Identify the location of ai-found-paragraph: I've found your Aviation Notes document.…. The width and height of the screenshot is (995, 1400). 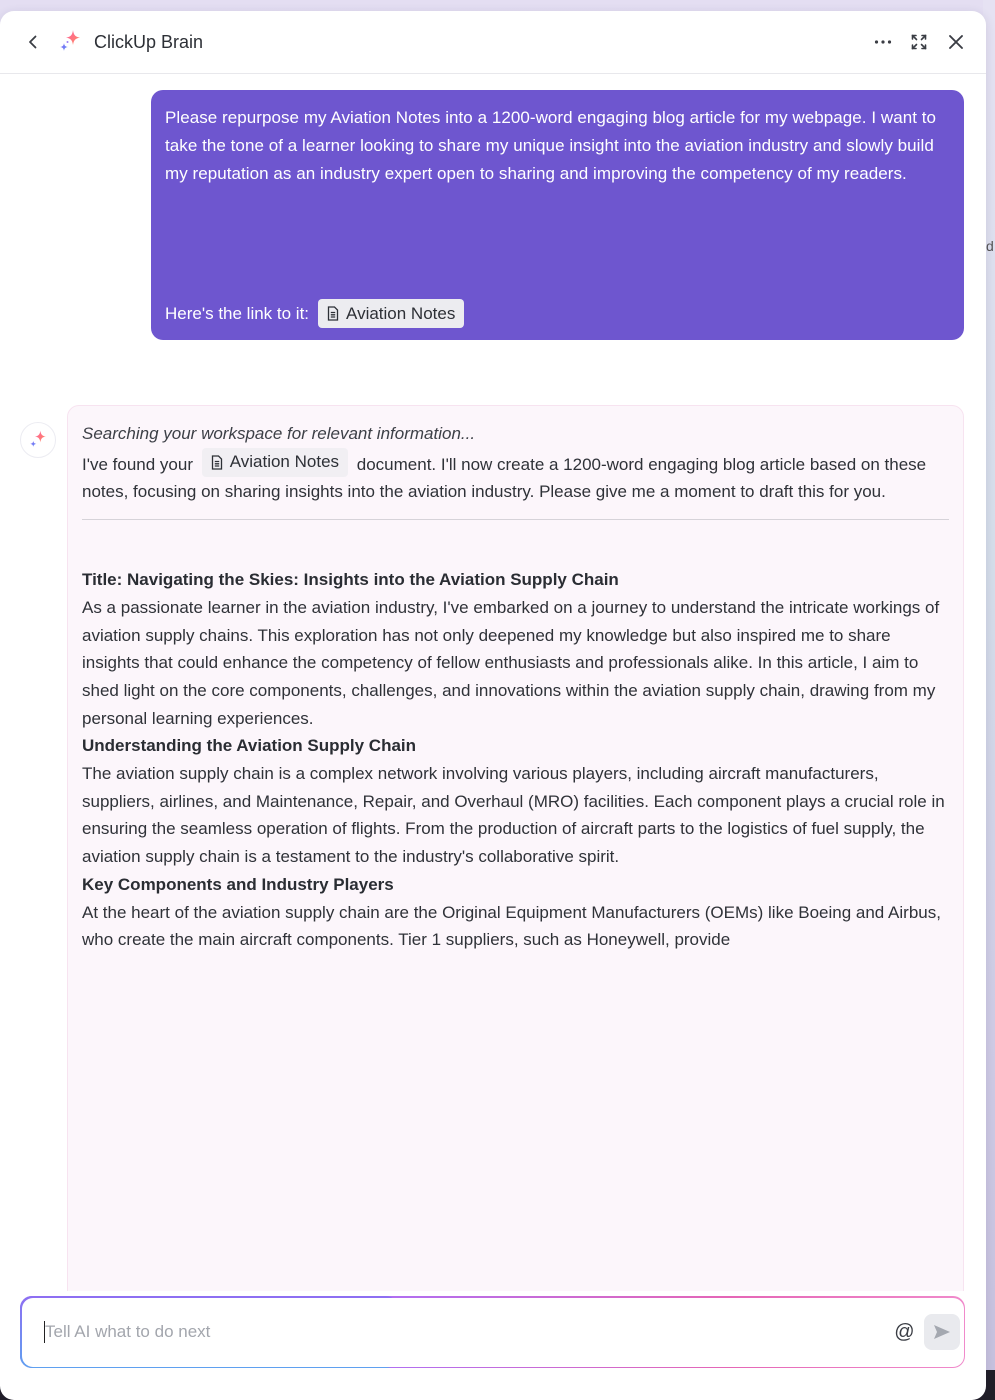
(515, 476).